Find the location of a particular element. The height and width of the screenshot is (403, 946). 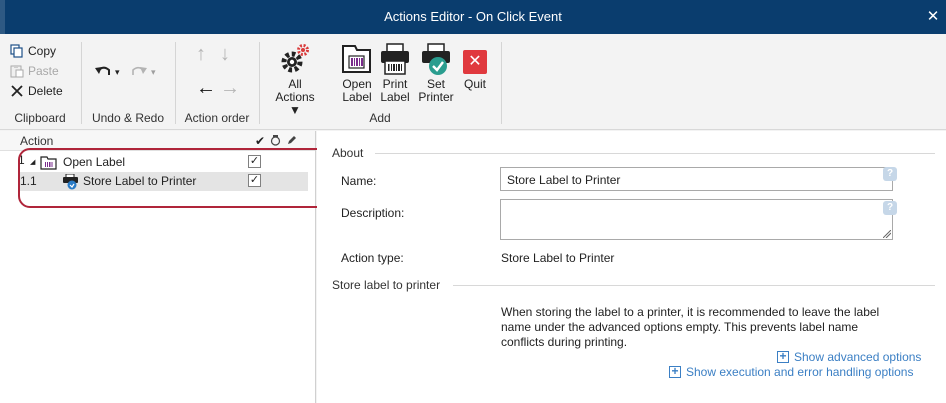

set-printer-label-2: Printer is located at coordinates (436, 97).